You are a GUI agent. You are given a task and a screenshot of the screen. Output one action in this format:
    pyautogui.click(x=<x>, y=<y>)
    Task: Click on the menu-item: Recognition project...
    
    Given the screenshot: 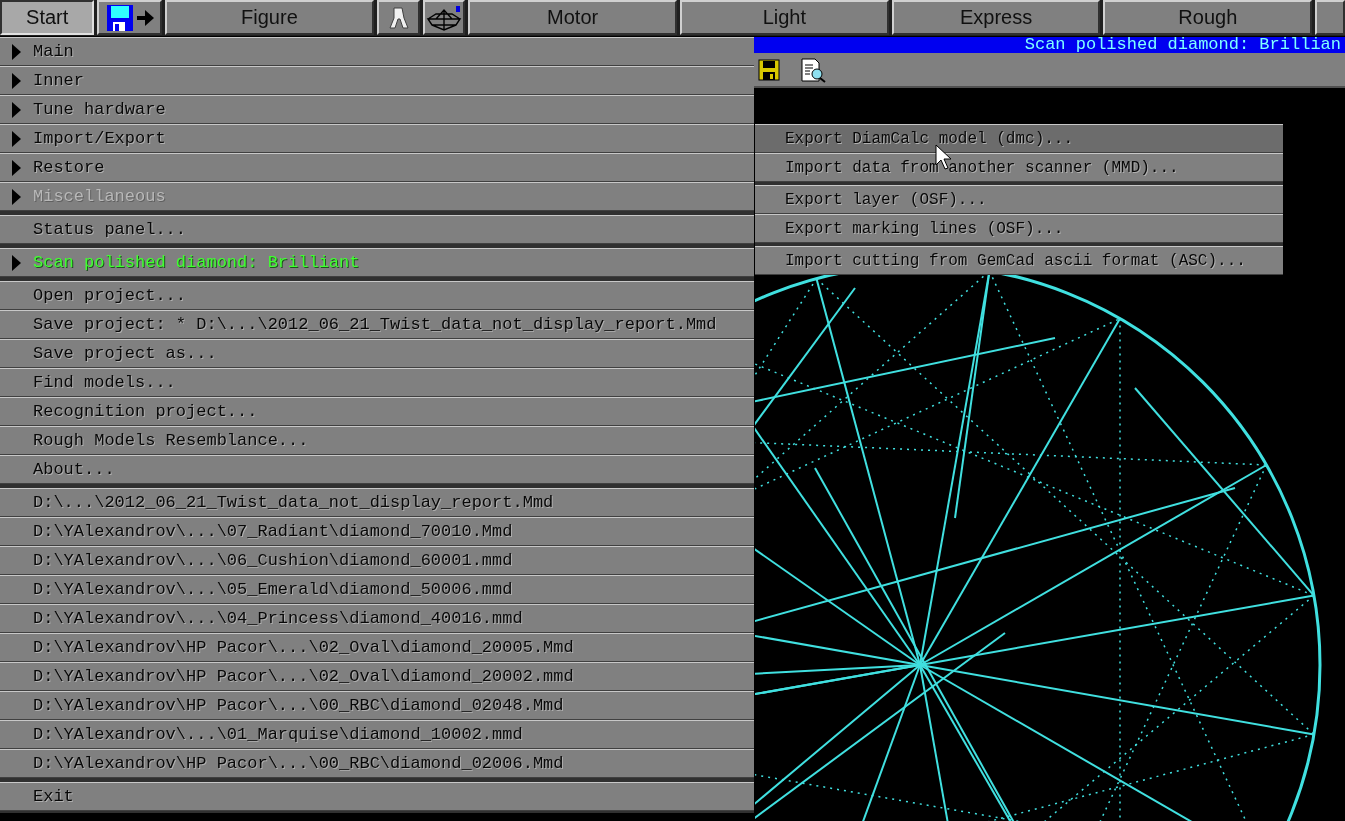 What is the action you would take?
    pyautogui.click(x=377, y=411)
    